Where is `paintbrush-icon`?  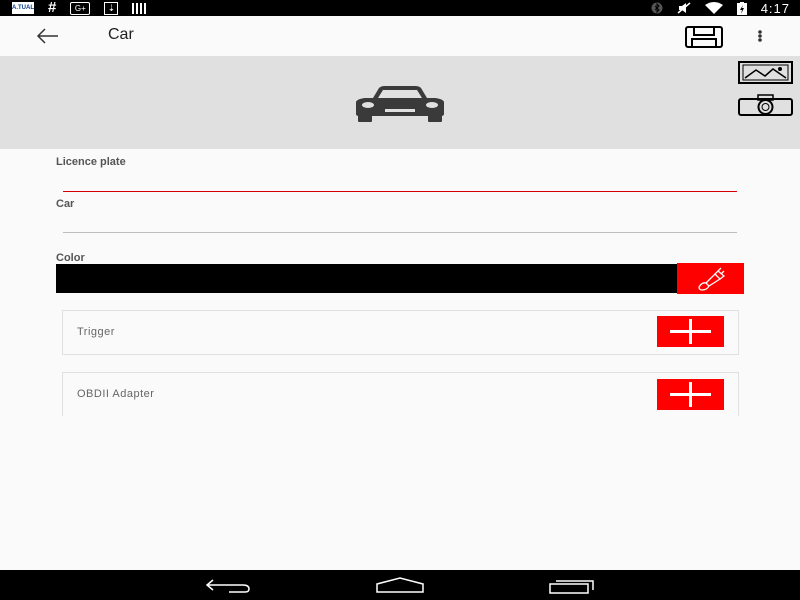 paintbrush-icon is located at coordinates (712, 279).